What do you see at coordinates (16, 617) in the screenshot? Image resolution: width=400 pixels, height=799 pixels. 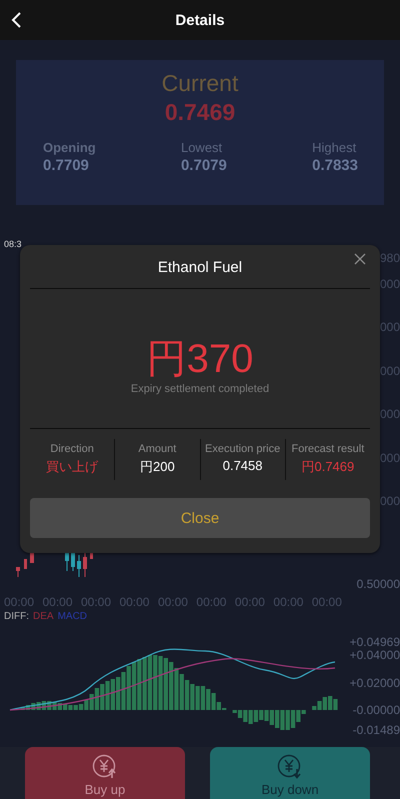 I see `legend-label: DIFF:` at bounding box center [16, 617].